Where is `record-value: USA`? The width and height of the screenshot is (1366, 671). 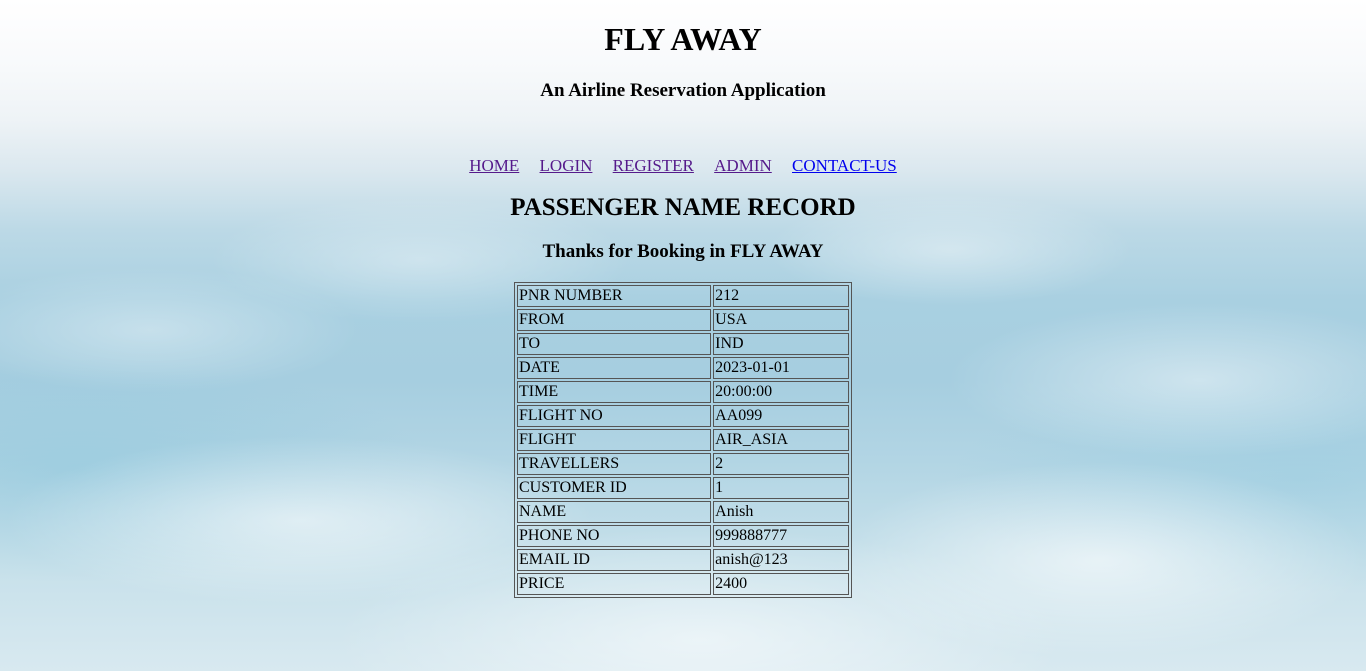
record-value: USA is located at coordinates (781, 320).